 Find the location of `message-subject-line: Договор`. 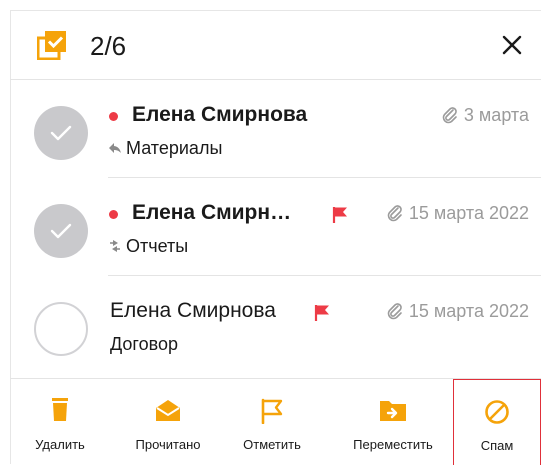

message-subject-line: Договор is located at coordinates (144, 344).